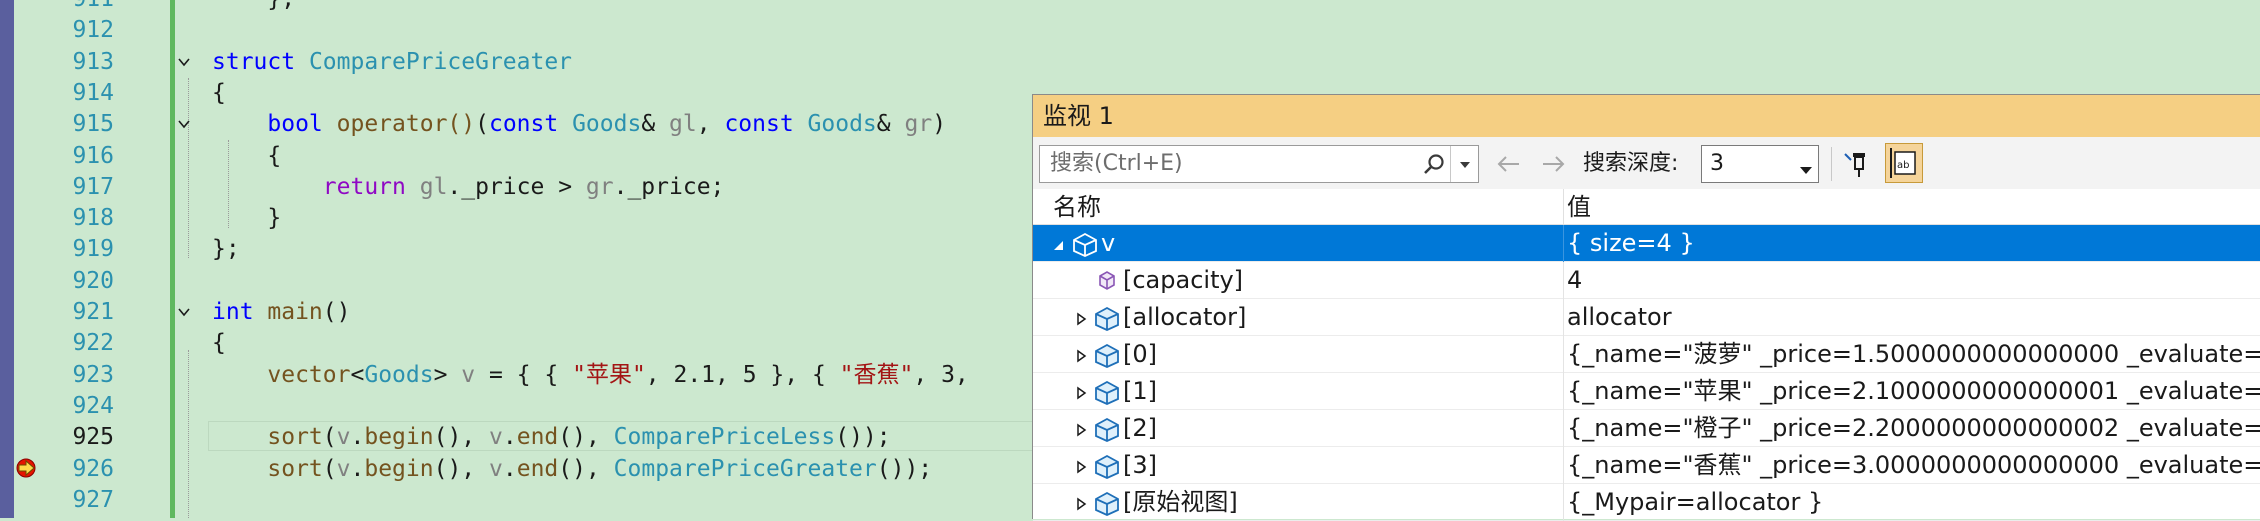 The image size is (2260, 521). What do you see at coordinates (93, 155) in the screenshot?
I see `line-number: 916` at bounding box center [93, 155].